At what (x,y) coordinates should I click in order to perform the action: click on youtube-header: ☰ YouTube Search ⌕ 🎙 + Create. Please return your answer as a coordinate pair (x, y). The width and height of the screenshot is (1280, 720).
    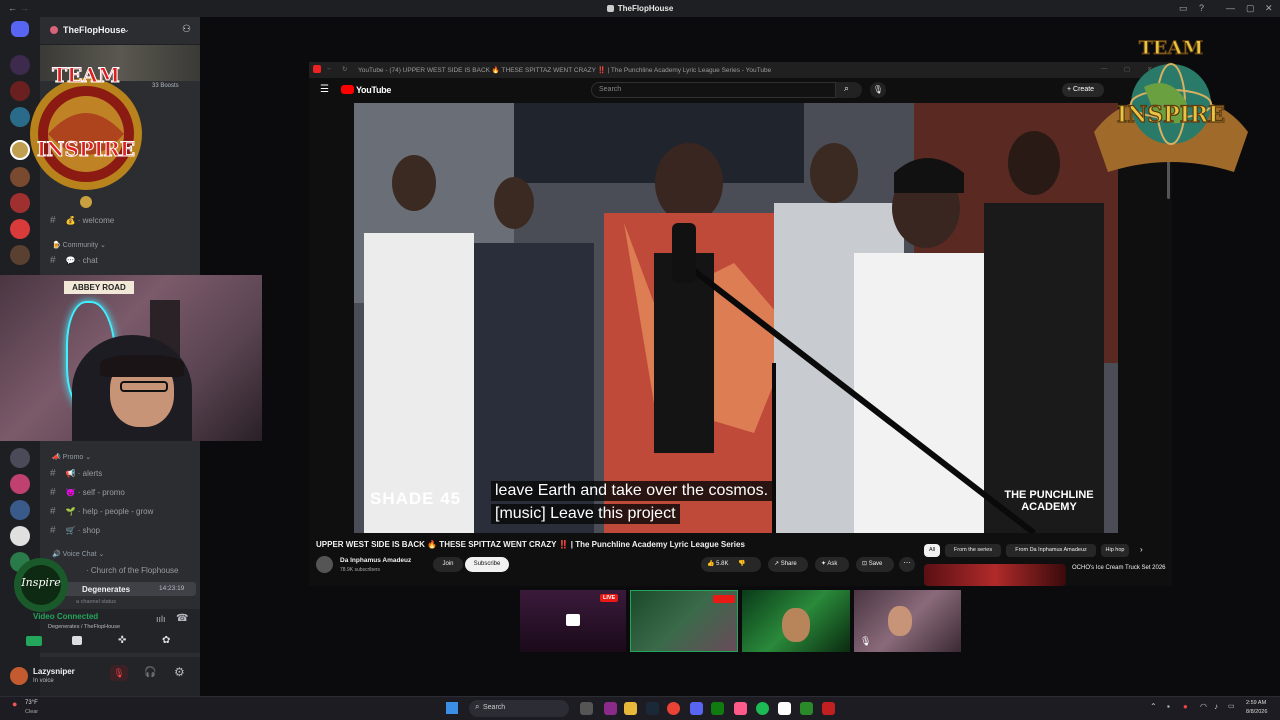
    Looking at the image, I should click on (740, 90).